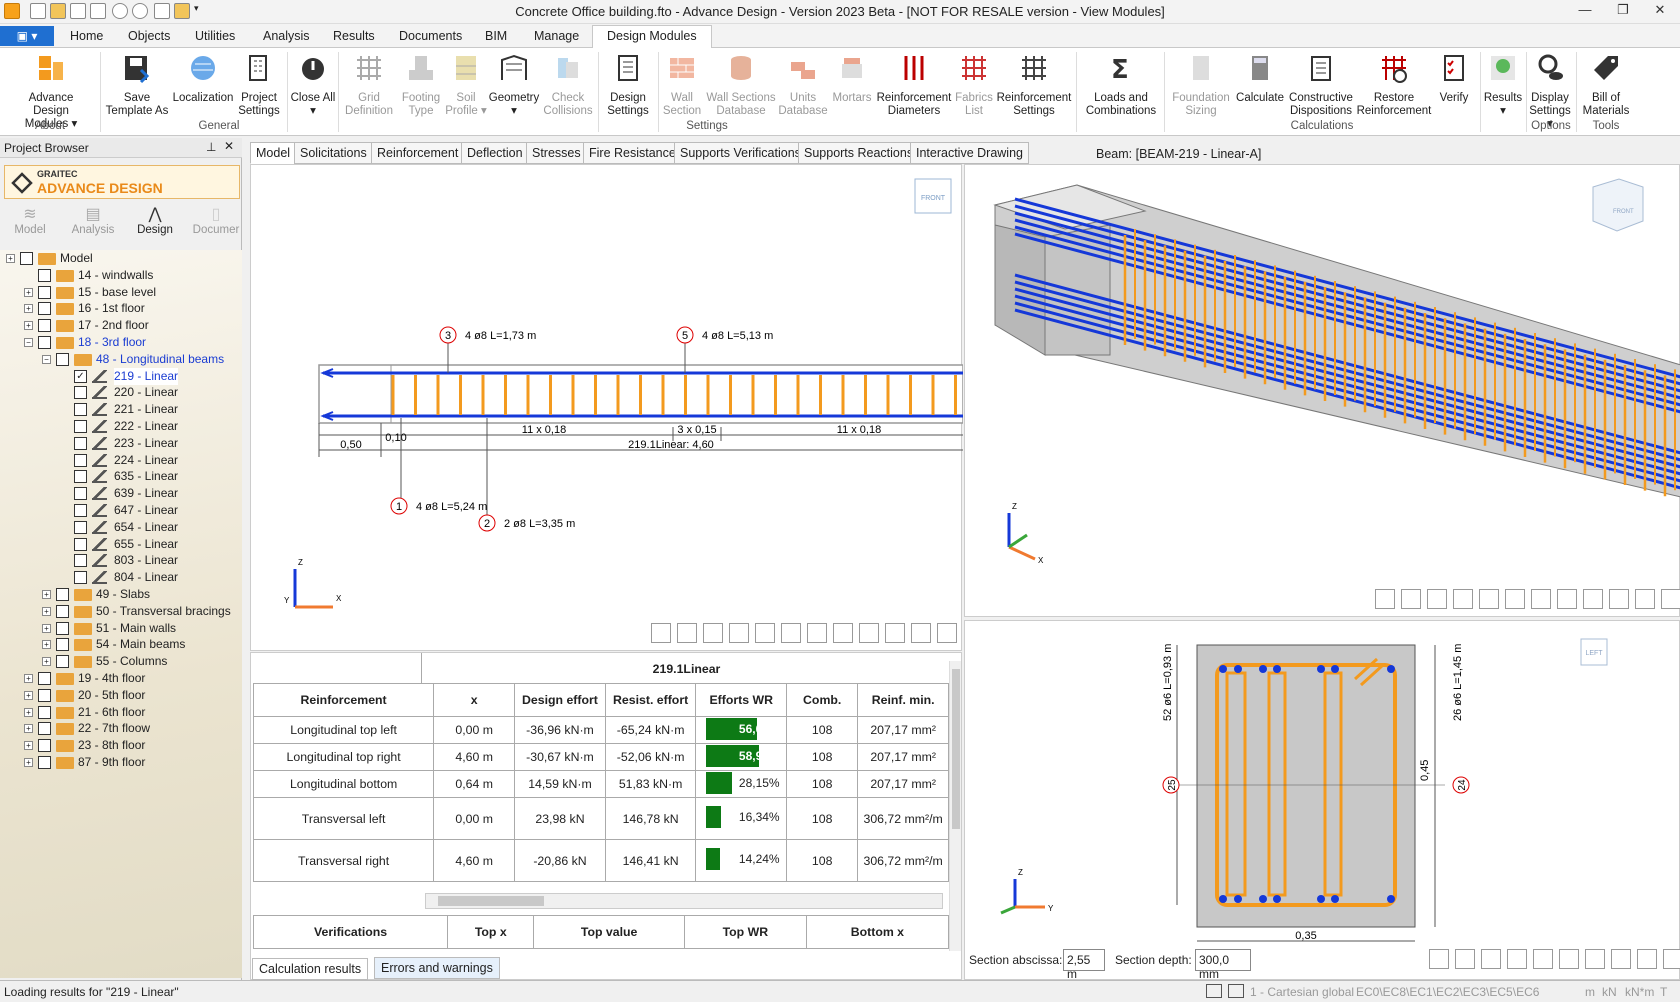 The image size is (1680, 1002). Describe the element at coordinates (203, 78) in the screenshot. I see `localization-button: Localization` at that location.